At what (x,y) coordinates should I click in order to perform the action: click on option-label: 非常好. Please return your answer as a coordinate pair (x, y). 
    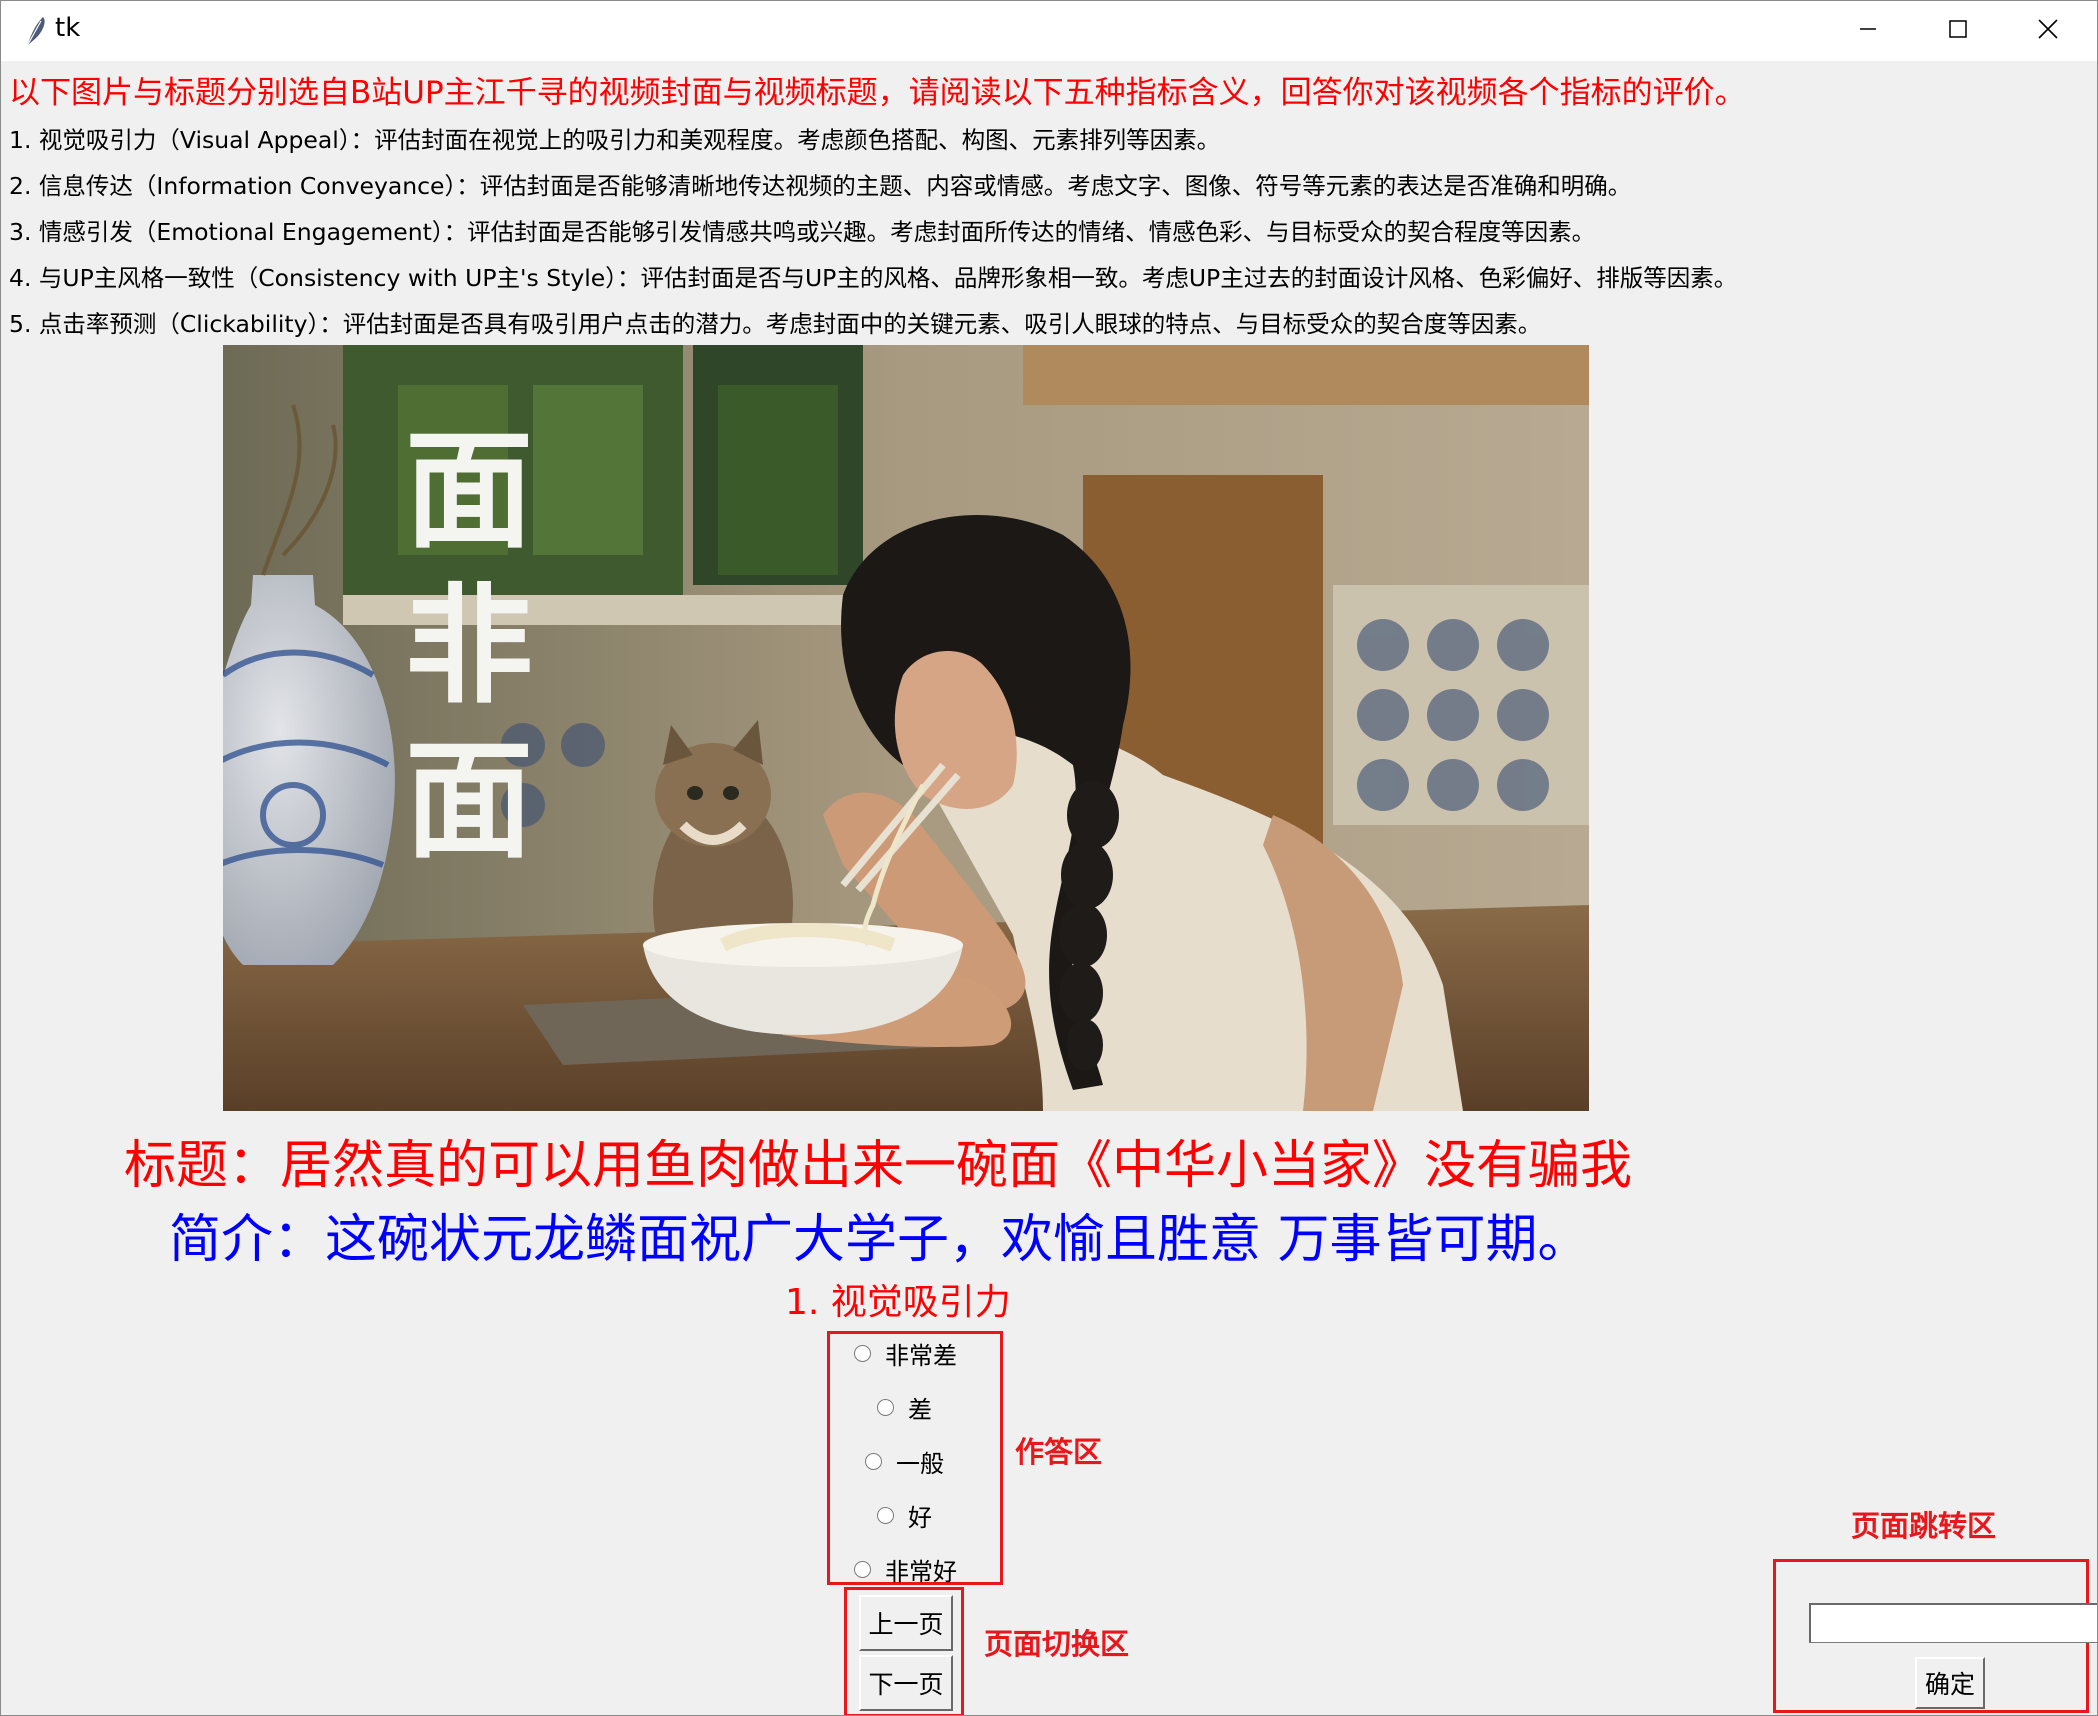
    Looking at the image, I should click on (921, 1572).